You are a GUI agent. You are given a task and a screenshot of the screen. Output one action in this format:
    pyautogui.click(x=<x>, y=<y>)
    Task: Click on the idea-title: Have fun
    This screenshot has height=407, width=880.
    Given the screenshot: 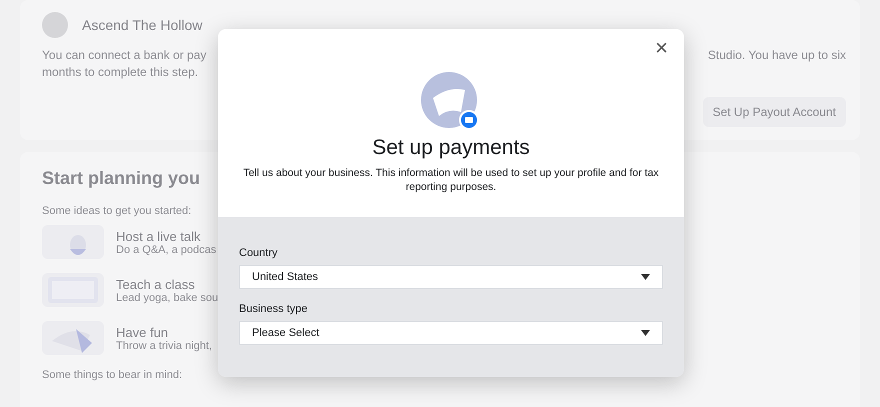 What is the action you would take?
    pyautogui.click(x=143, y=332)
    